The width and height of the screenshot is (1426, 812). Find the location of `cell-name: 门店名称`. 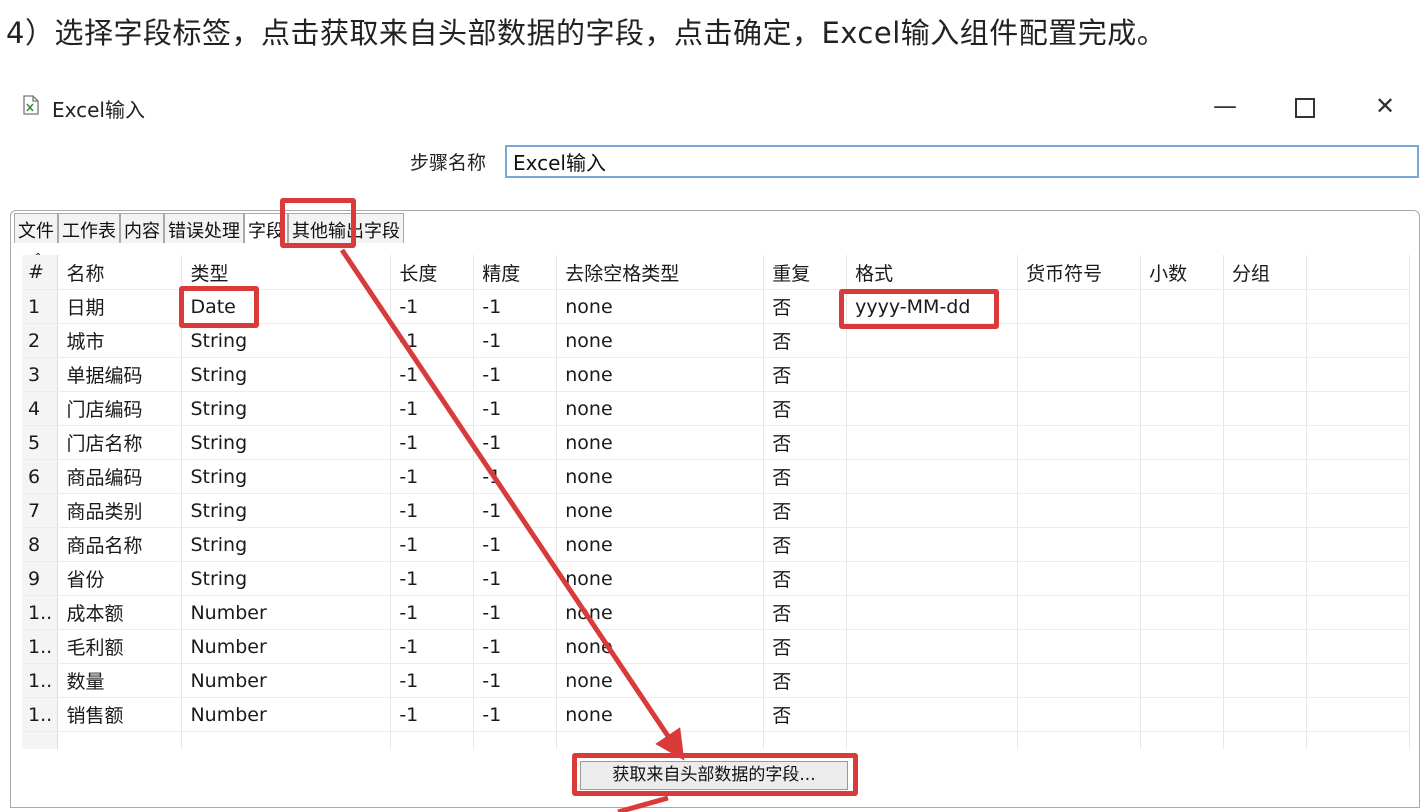

cell-name: 门店名称 is located at coordinates (120, 442).